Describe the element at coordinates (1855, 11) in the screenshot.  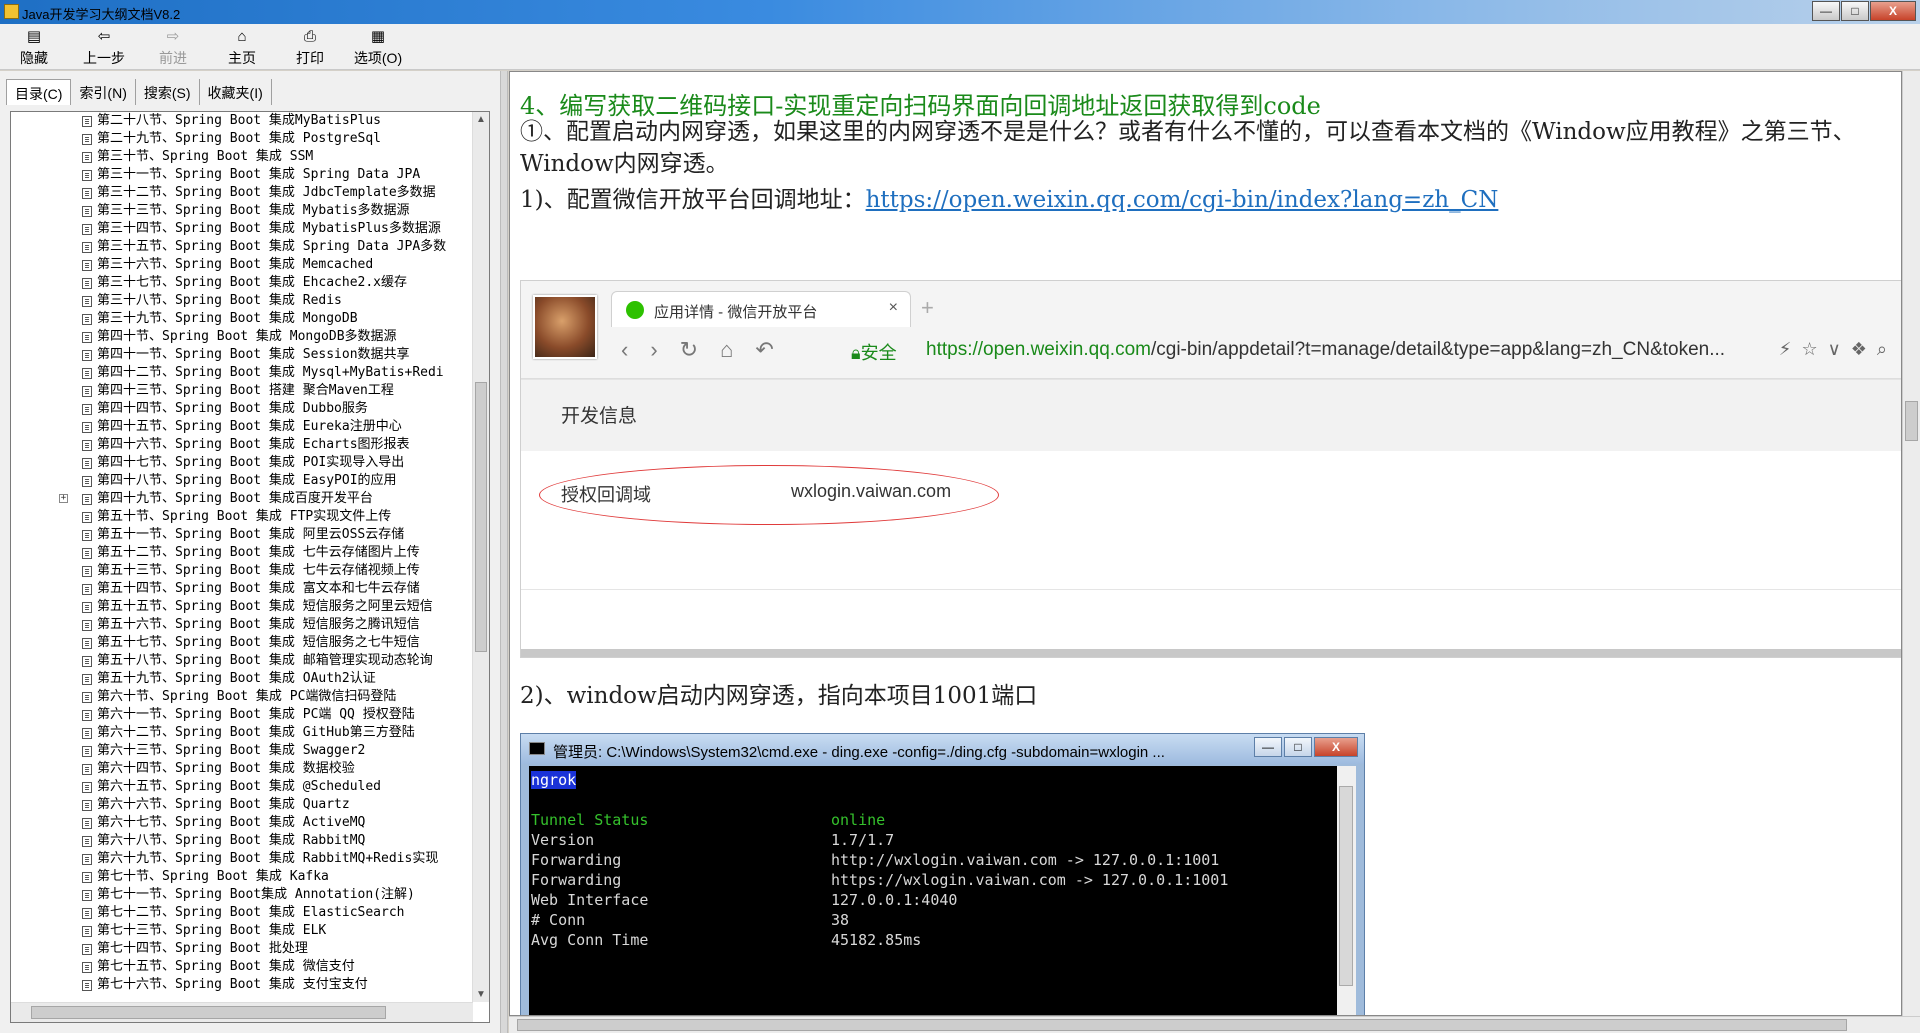
I see `maximize-button: □` at that location.